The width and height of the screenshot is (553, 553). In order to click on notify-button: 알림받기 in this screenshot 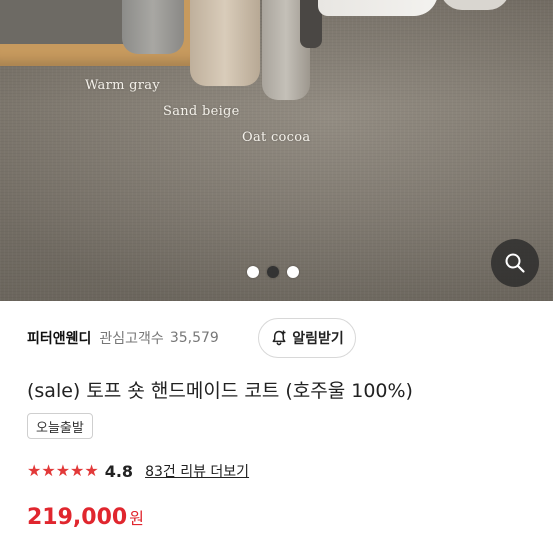, I will do `click(307, 338)`.